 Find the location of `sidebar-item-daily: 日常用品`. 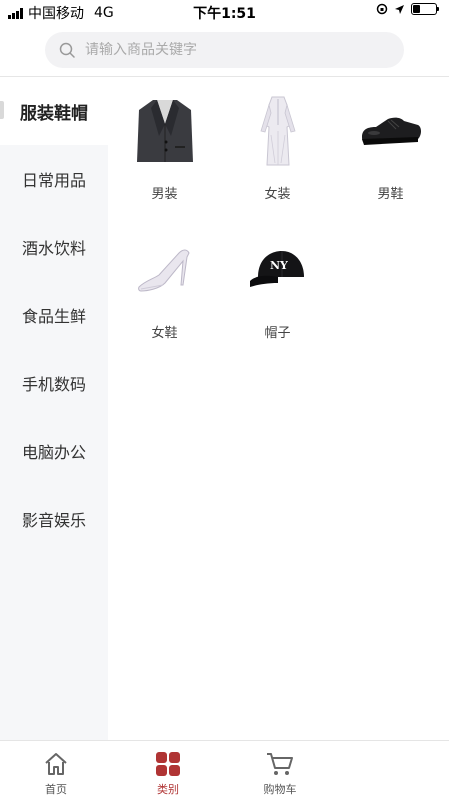

sidebar-item-daily: 日常用品 is located at coordinates (54, 179).